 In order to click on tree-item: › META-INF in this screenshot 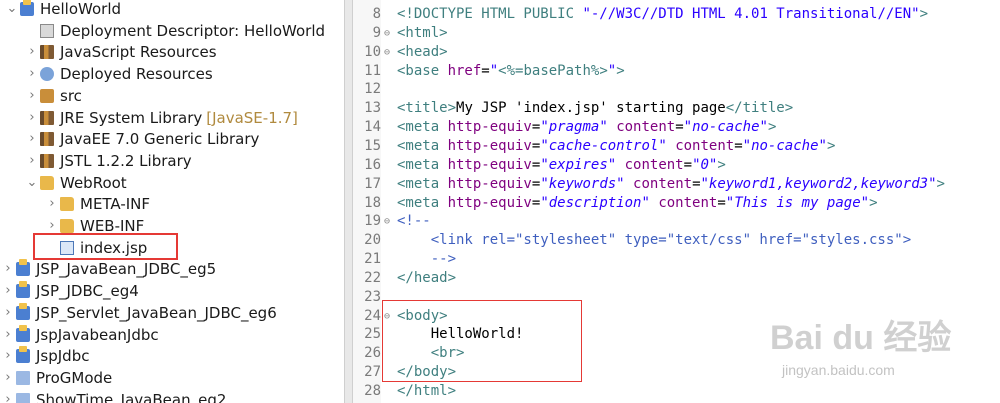, I will do `click(170, 204)`.